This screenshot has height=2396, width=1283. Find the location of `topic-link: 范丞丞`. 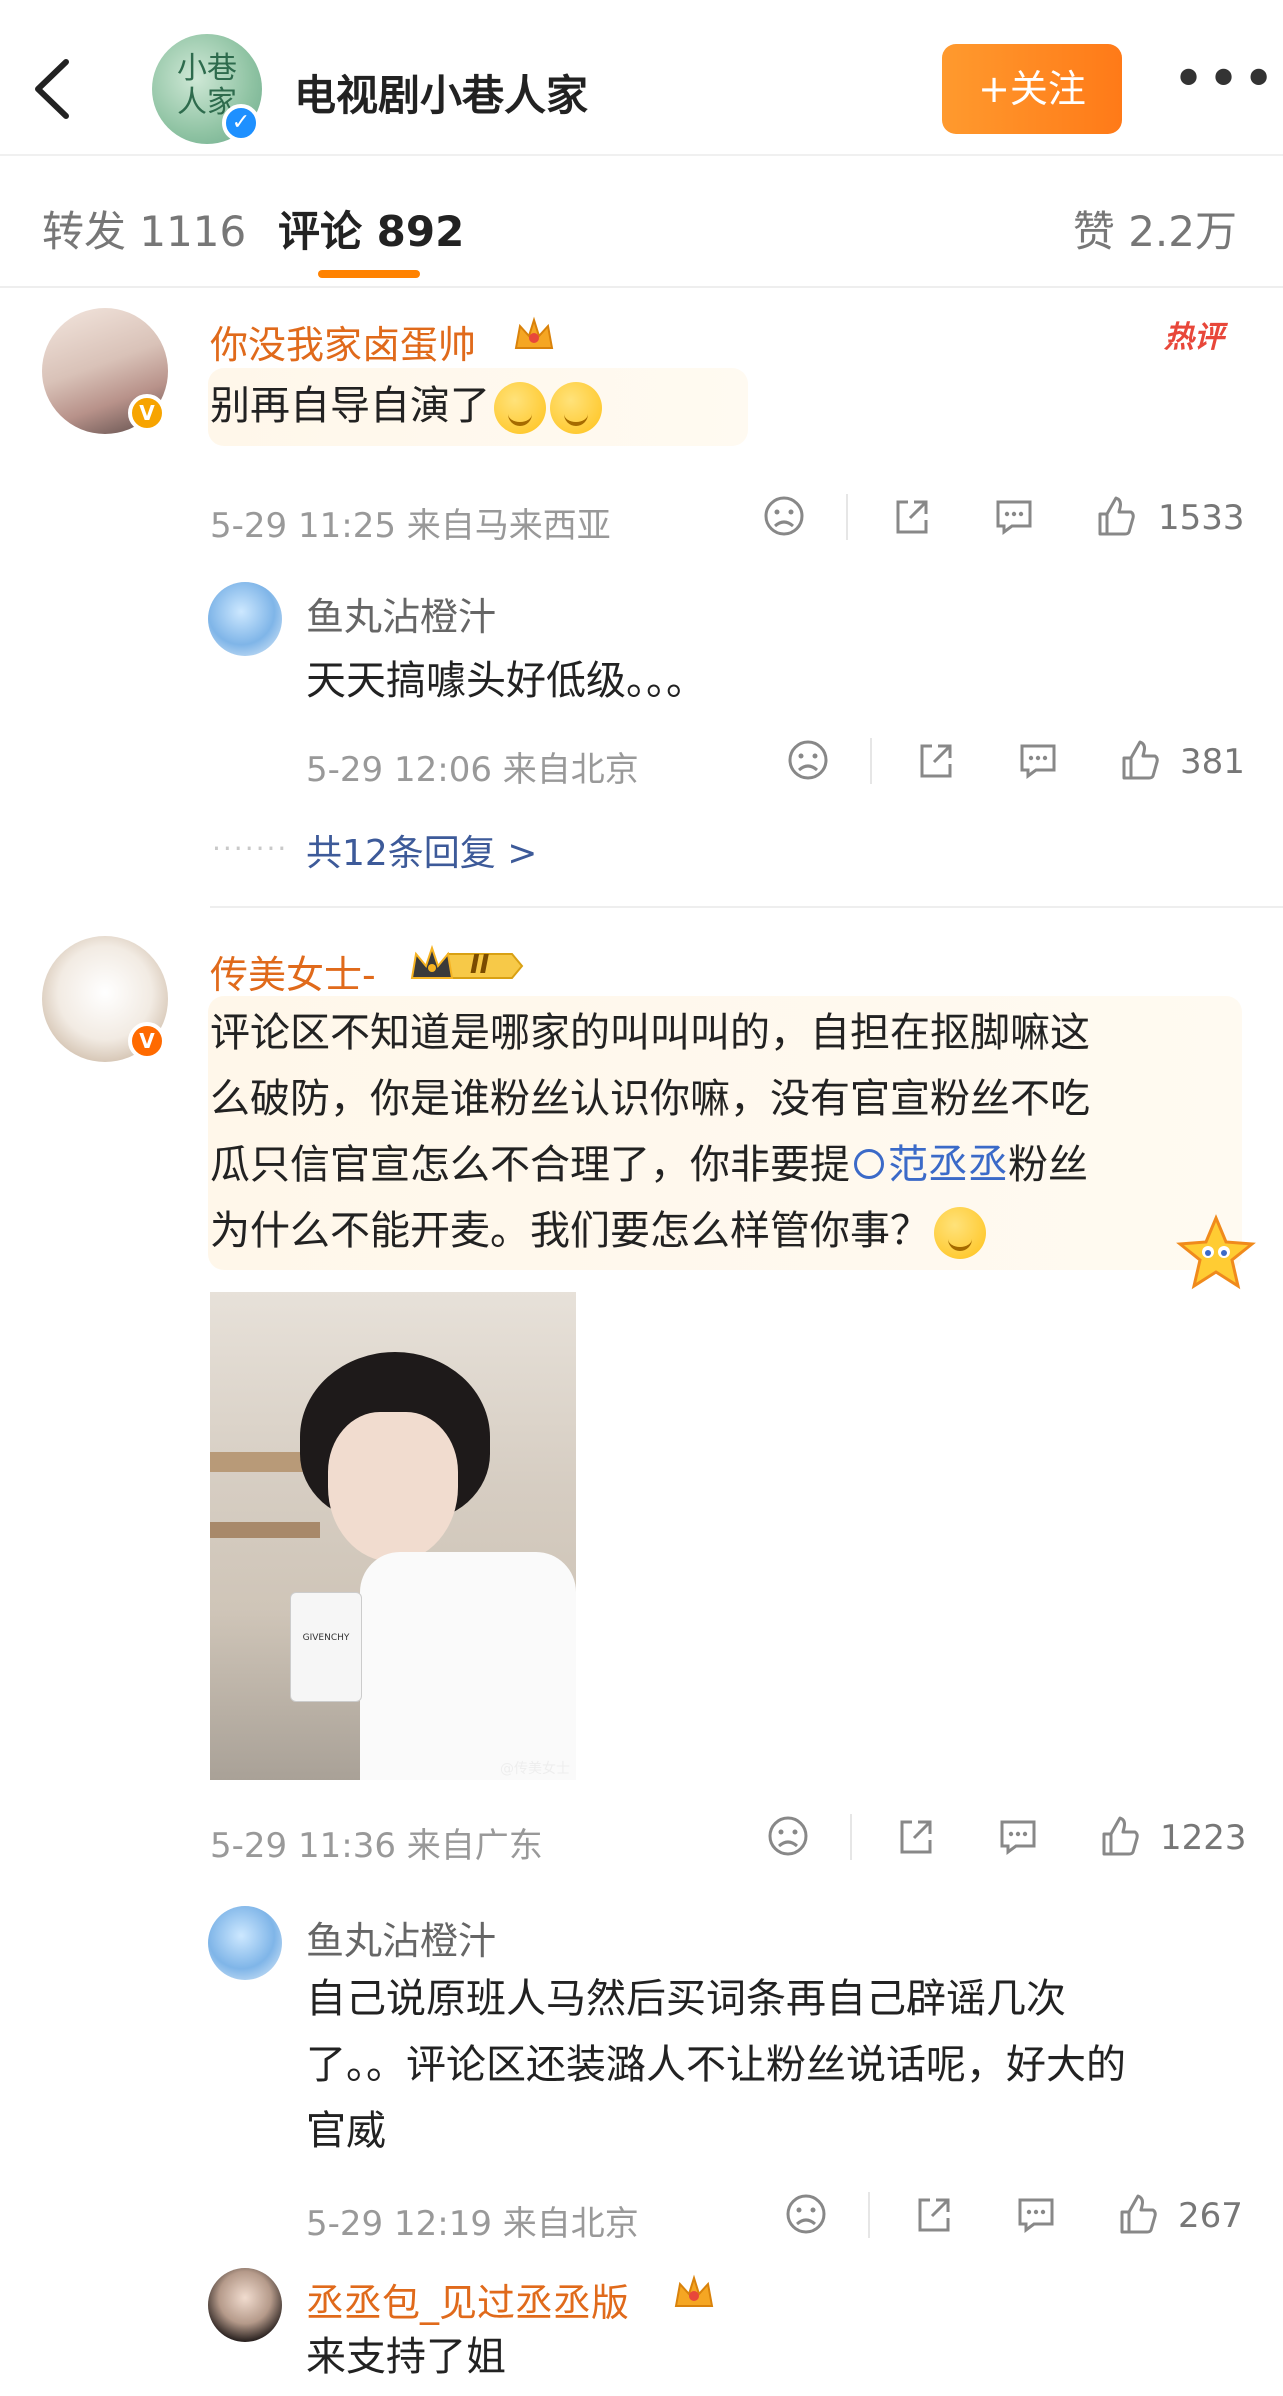

topic-link: 范丞丞 is located at coordinates (929, 1165).